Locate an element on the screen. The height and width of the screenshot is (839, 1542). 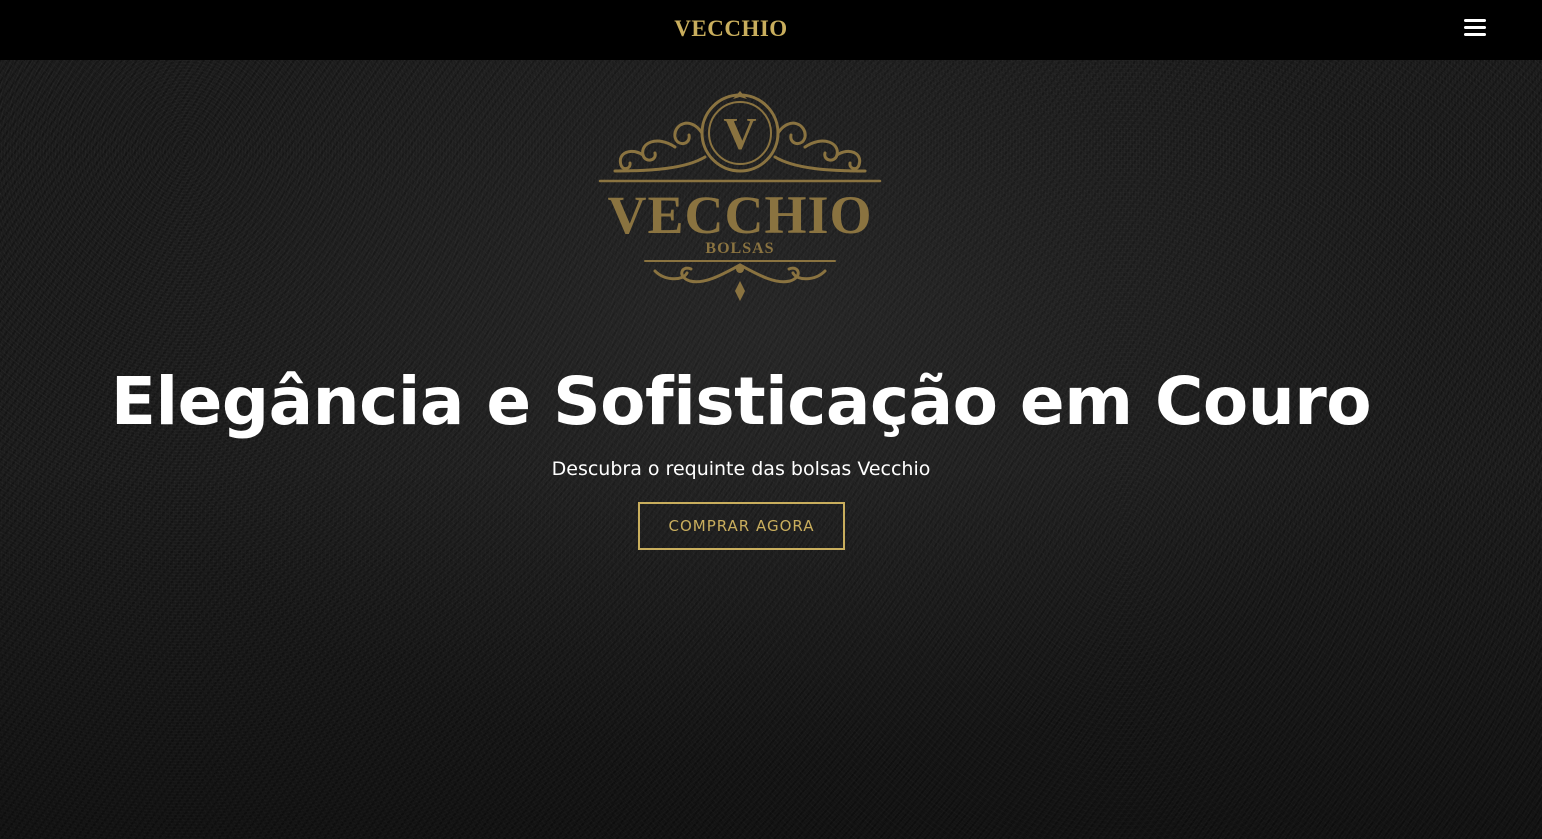
hamburger-menu-icon is located at coordinates (1475, 29).